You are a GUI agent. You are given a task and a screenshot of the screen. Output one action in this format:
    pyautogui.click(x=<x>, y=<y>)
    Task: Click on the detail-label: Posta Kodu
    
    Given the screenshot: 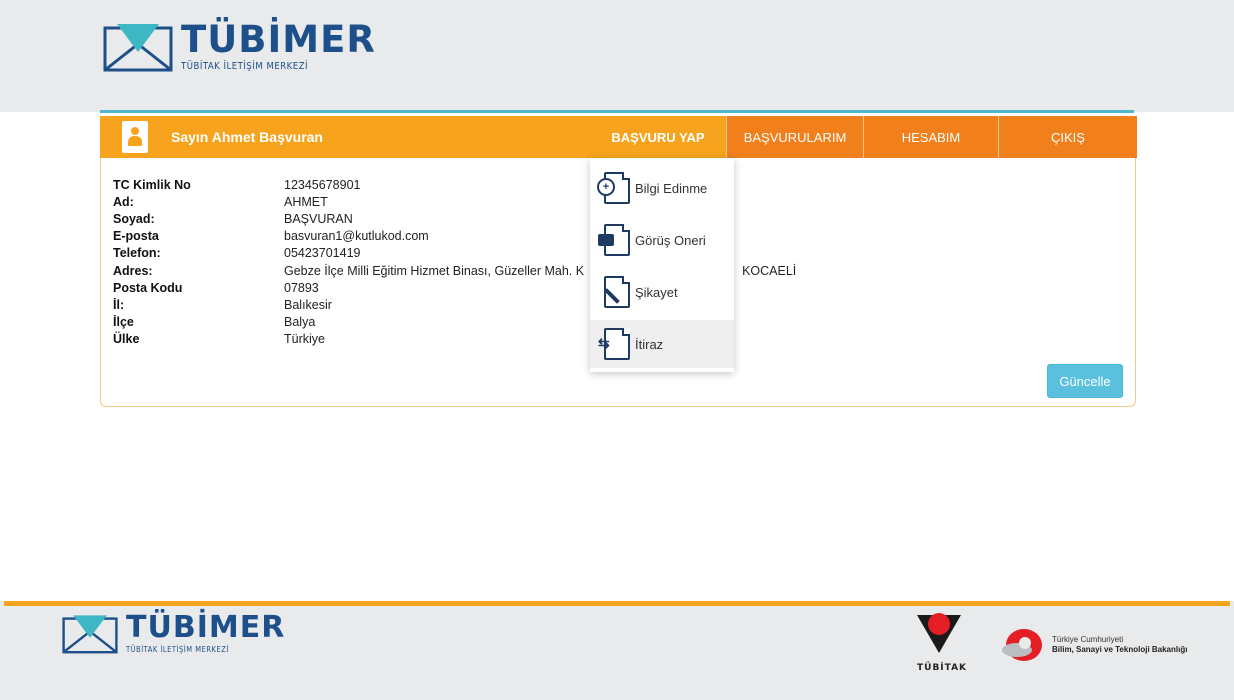 What is the action you would take?
    pyautogui.click(x=148, y=287)
    